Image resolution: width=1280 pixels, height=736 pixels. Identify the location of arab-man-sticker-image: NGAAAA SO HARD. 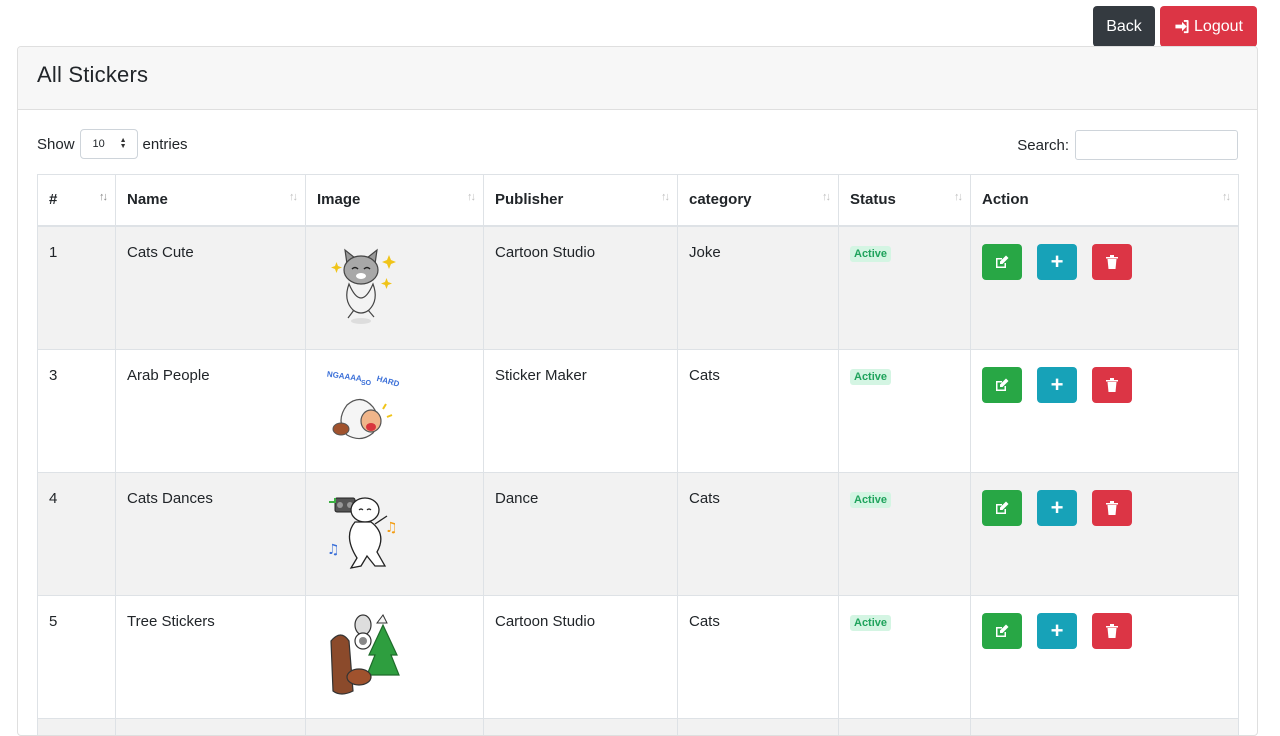
(363, 404).